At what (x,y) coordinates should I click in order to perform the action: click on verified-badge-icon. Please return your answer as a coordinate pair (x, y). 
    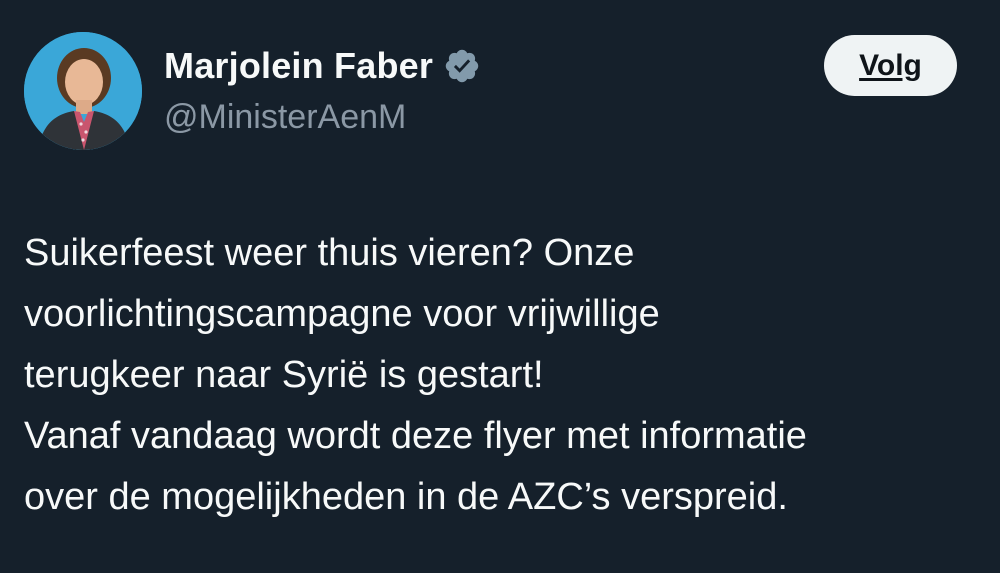
    Looking at the image, I should click on (462, 66).